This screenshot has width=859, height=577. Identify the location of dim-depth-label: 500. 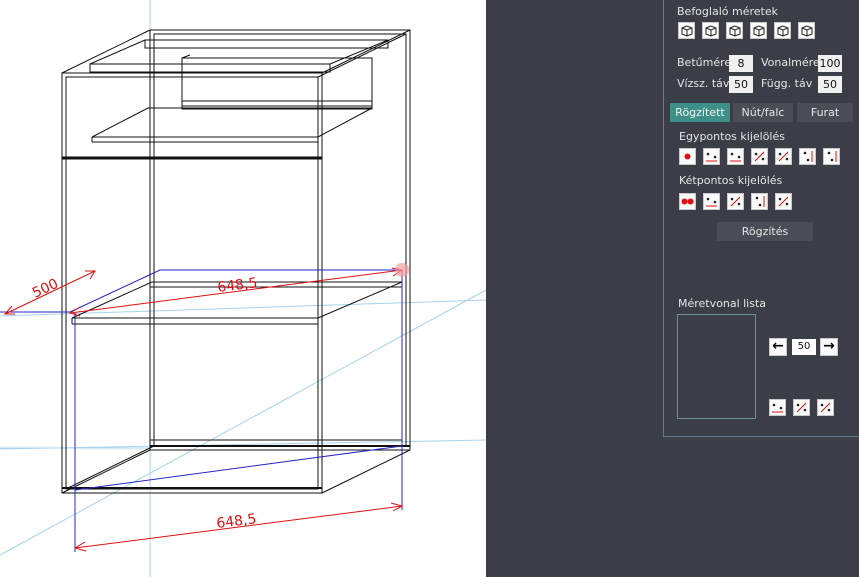
(45, 289).